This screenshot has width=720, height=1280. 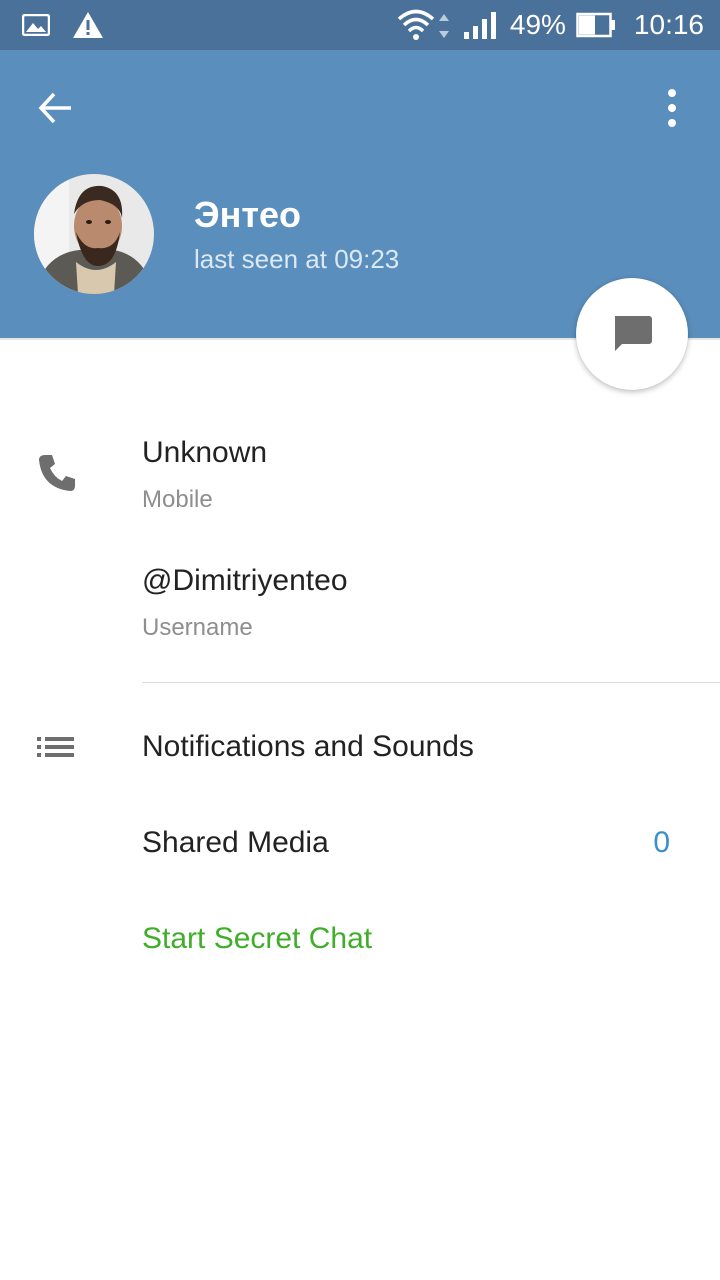 I want to click on avatar-photo, so click(x=94, y=234).